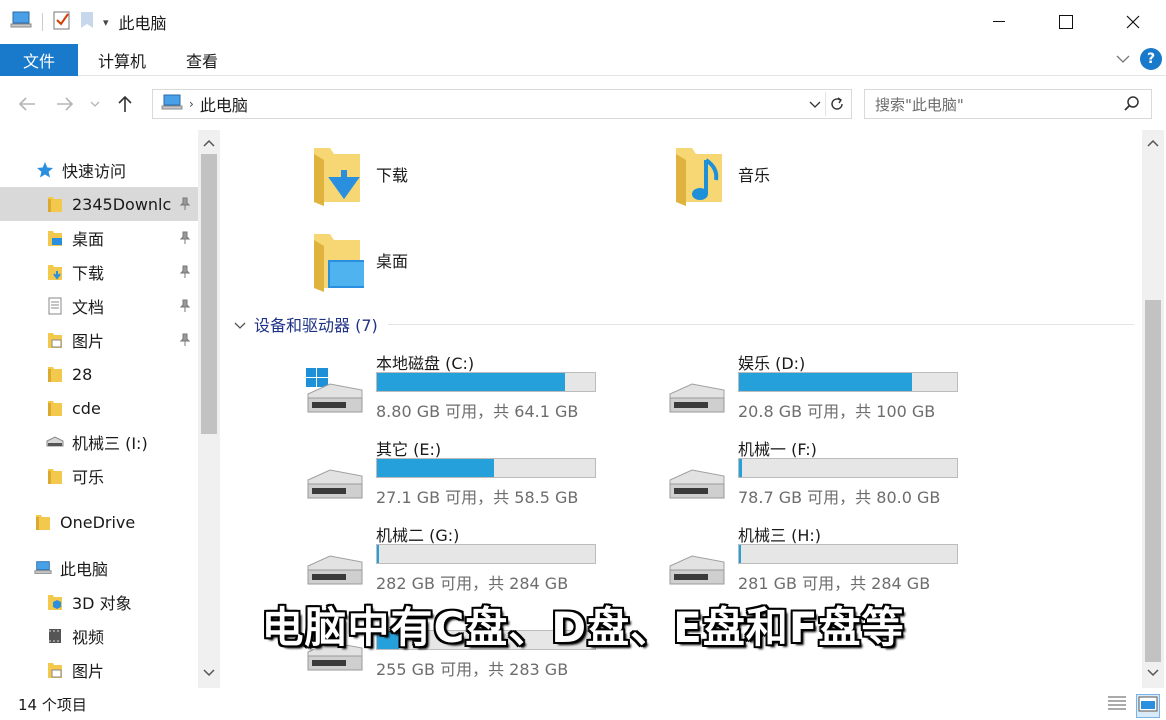 Image resolution: width=1166 pixels, height=720 pixels. I want to click on tab-file: 文件, so click(39, 59).